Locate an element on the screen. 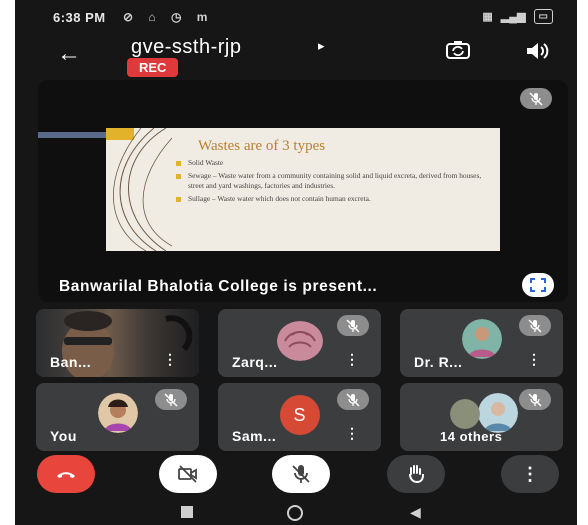 Image resolution: width=588 pixels, height=525 pixels. hand-icon is located at coordinates (416, 474).